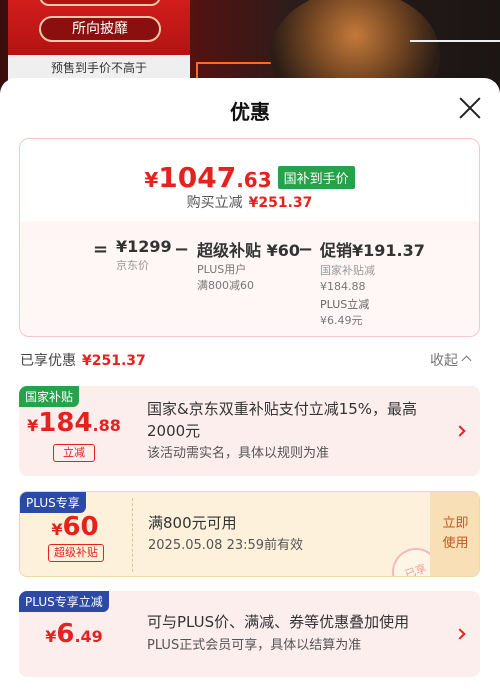 Image resolution: width=500 pixels, height=695 pixels. What do you see at coordinates (144, 246) in the screenshot?
I see `jd-price: ¥1299` at bounding box center [144, 246].